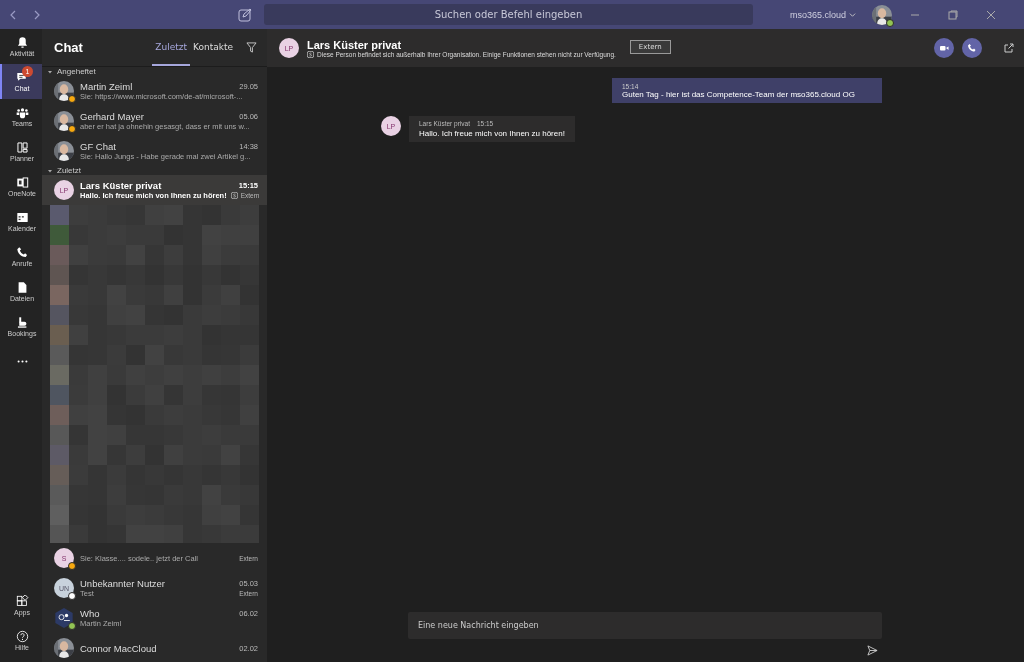 The image size is (1024, 662). What do you see at coordinates (118, 648) in the screenshot?
I see `contact-name: Connor MacCloud` at bounding box center [118, 648].